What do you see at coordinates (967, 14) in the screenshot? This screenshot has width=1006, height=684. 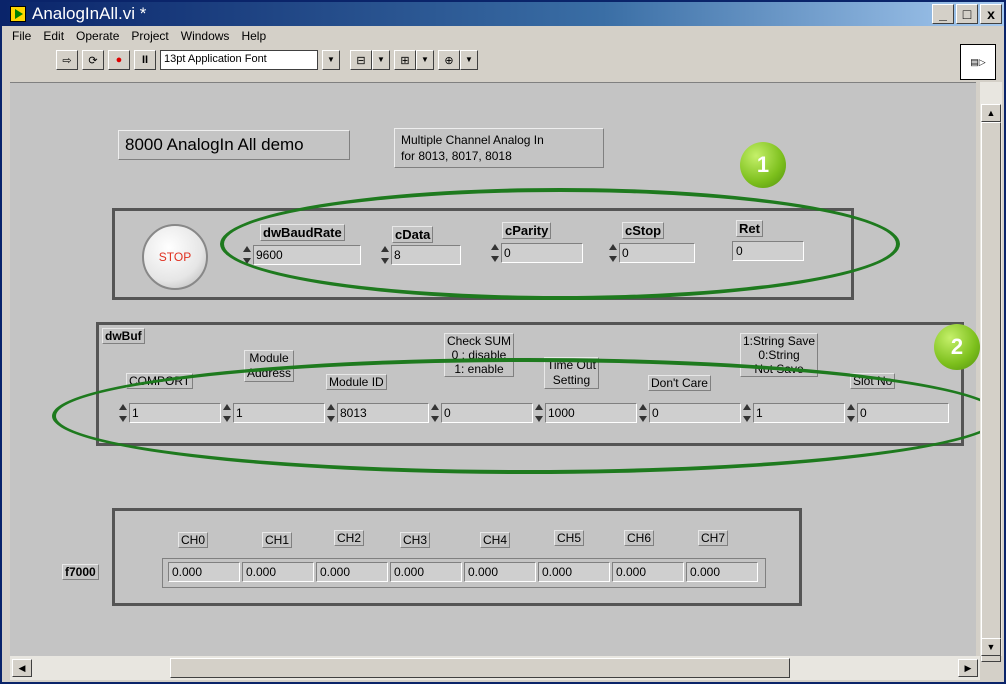 I see `maximize-button: □` at bounding box center [967, 14].